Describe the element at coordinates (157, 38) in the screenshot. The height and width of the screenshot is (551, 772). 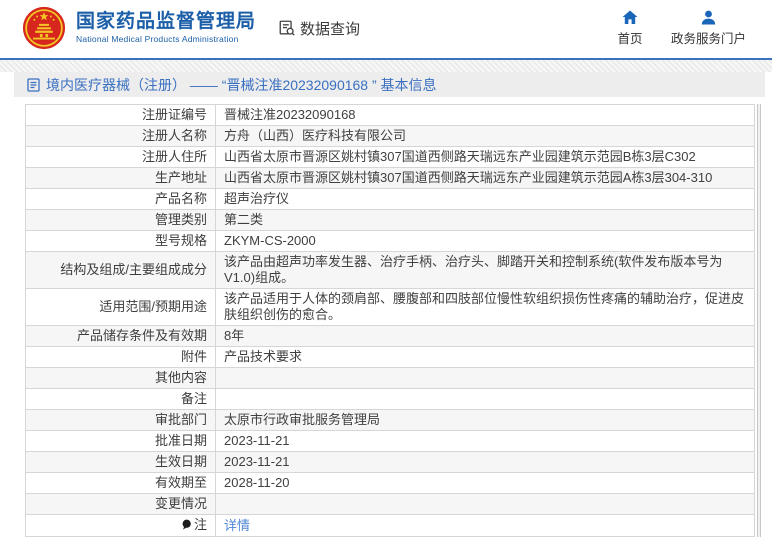
I see `agency-name-en: National Medical Products Administration` at that location.